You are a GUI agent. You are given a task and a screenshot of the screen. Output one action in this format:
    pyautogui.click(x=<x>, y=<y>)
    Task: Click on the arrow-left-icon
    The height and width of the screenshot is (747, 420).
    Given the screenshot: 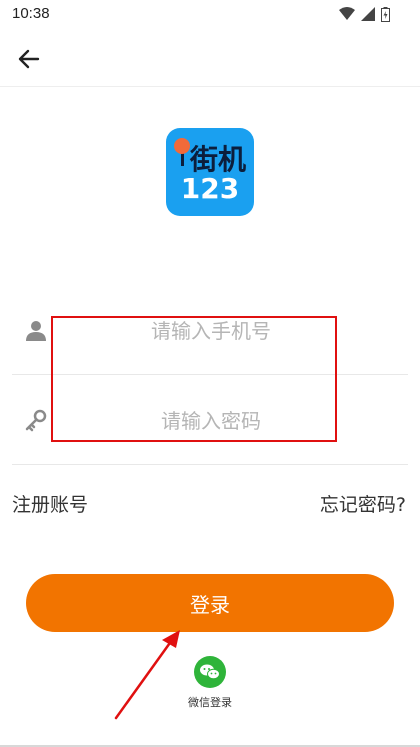 What is the action you would take?
    pyautogui.click(x=29, y=59)
    